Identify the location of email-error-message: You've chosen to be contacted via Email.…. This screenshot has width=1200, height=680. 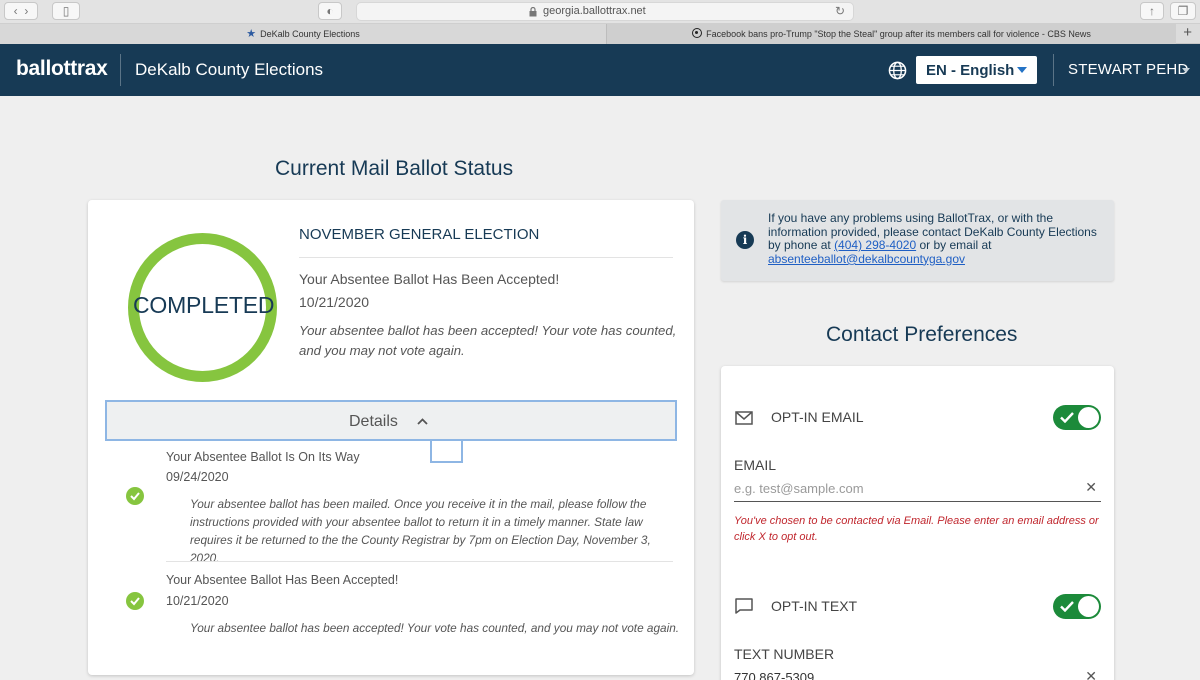
(916, 529).